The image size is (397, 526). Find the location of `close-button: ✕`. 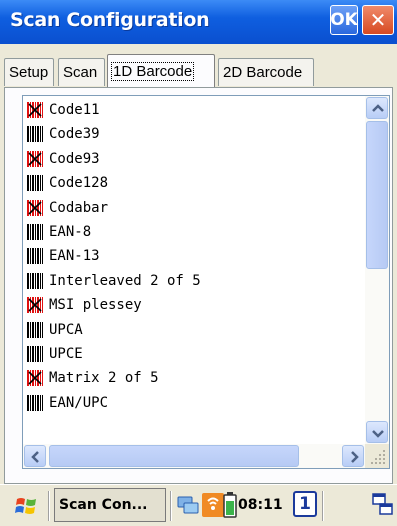

close-button: ✕ is located at coordinates (378, 20).